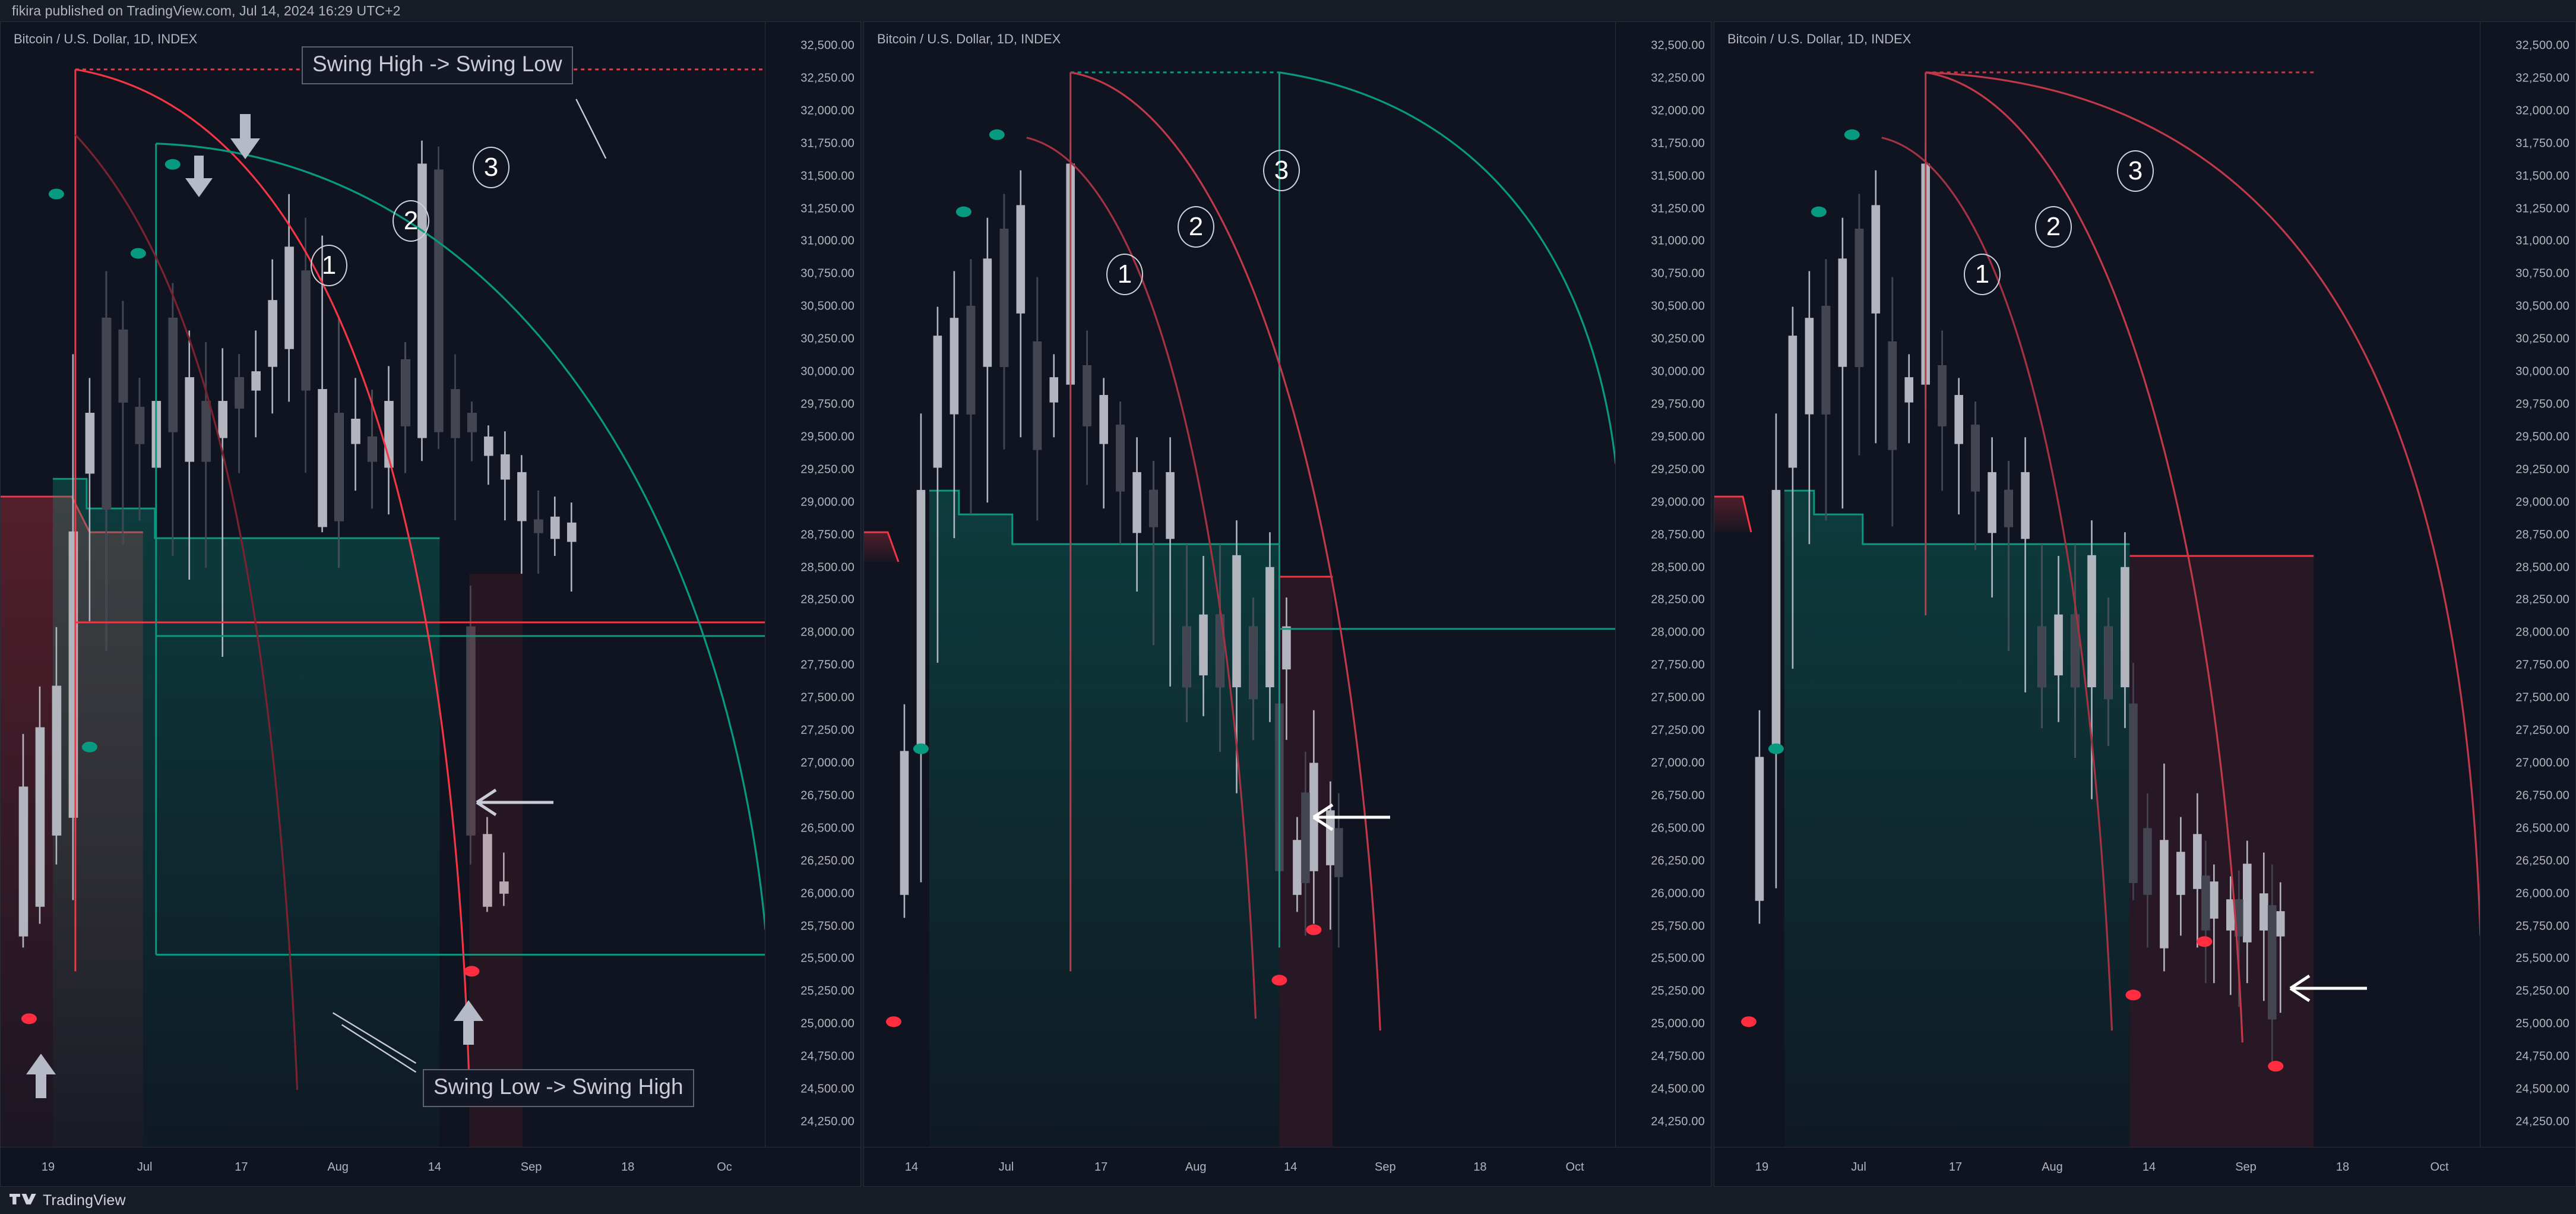  I want to click on panel-2-badge-1: 1, so click(1124, 274).